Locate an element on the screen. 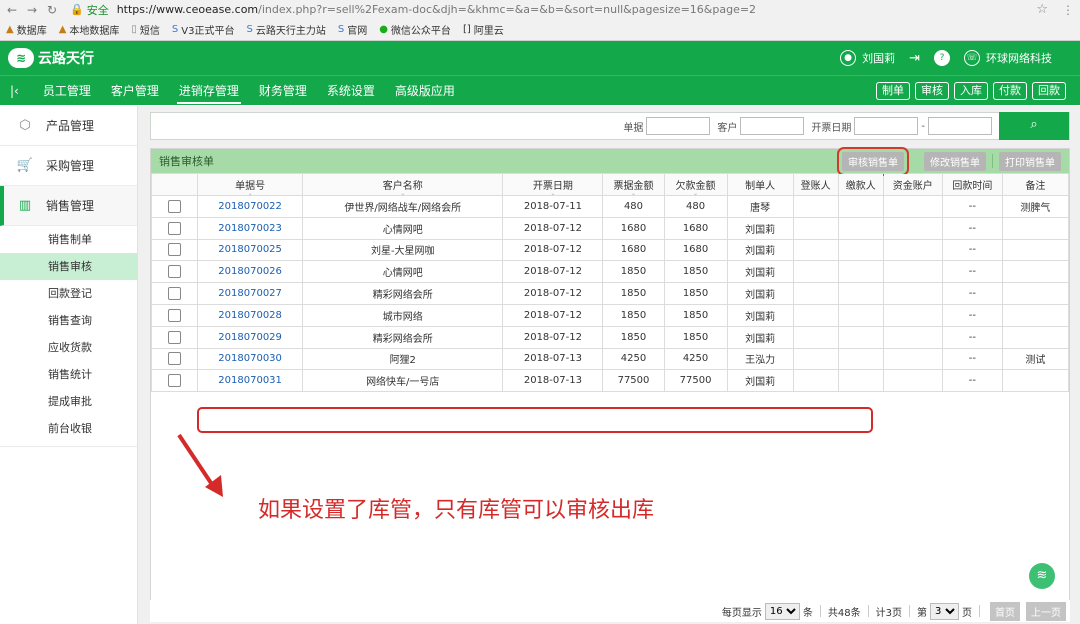 The image size is (1080, 624). bookmark-item: [] 阿里云 is located at coordinates (483, 29).